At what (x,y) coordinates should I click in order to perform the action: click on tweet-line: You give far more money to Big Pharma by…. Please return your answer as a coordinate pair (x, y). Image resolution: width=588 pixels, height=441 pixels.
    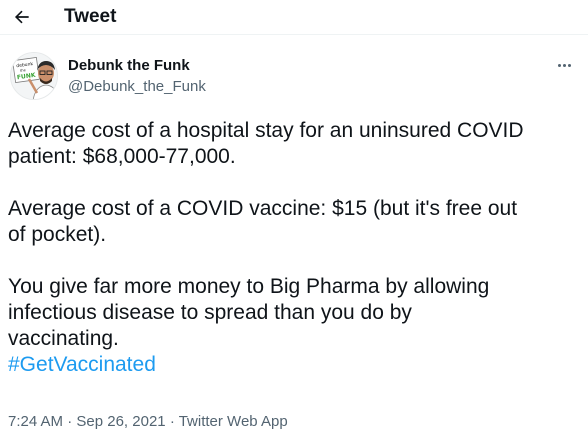
    Looking at the image, I should click on (249, 286).